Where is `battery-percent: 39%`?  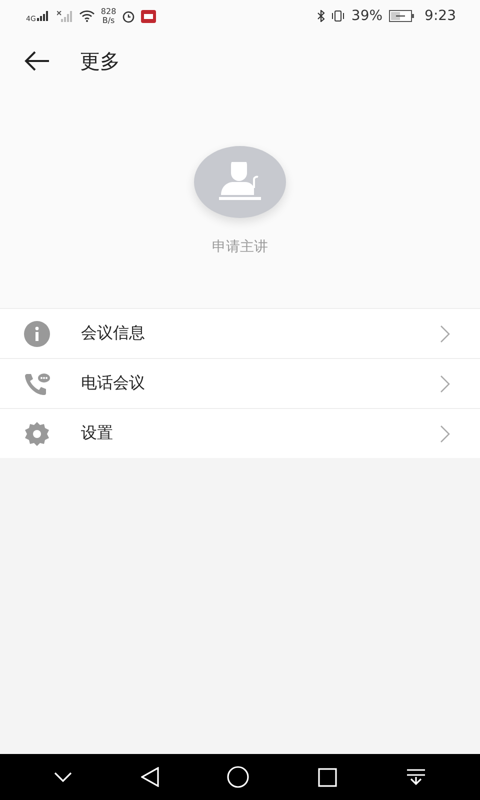
battery-percent: 39% is located at coordinates (367, 16).